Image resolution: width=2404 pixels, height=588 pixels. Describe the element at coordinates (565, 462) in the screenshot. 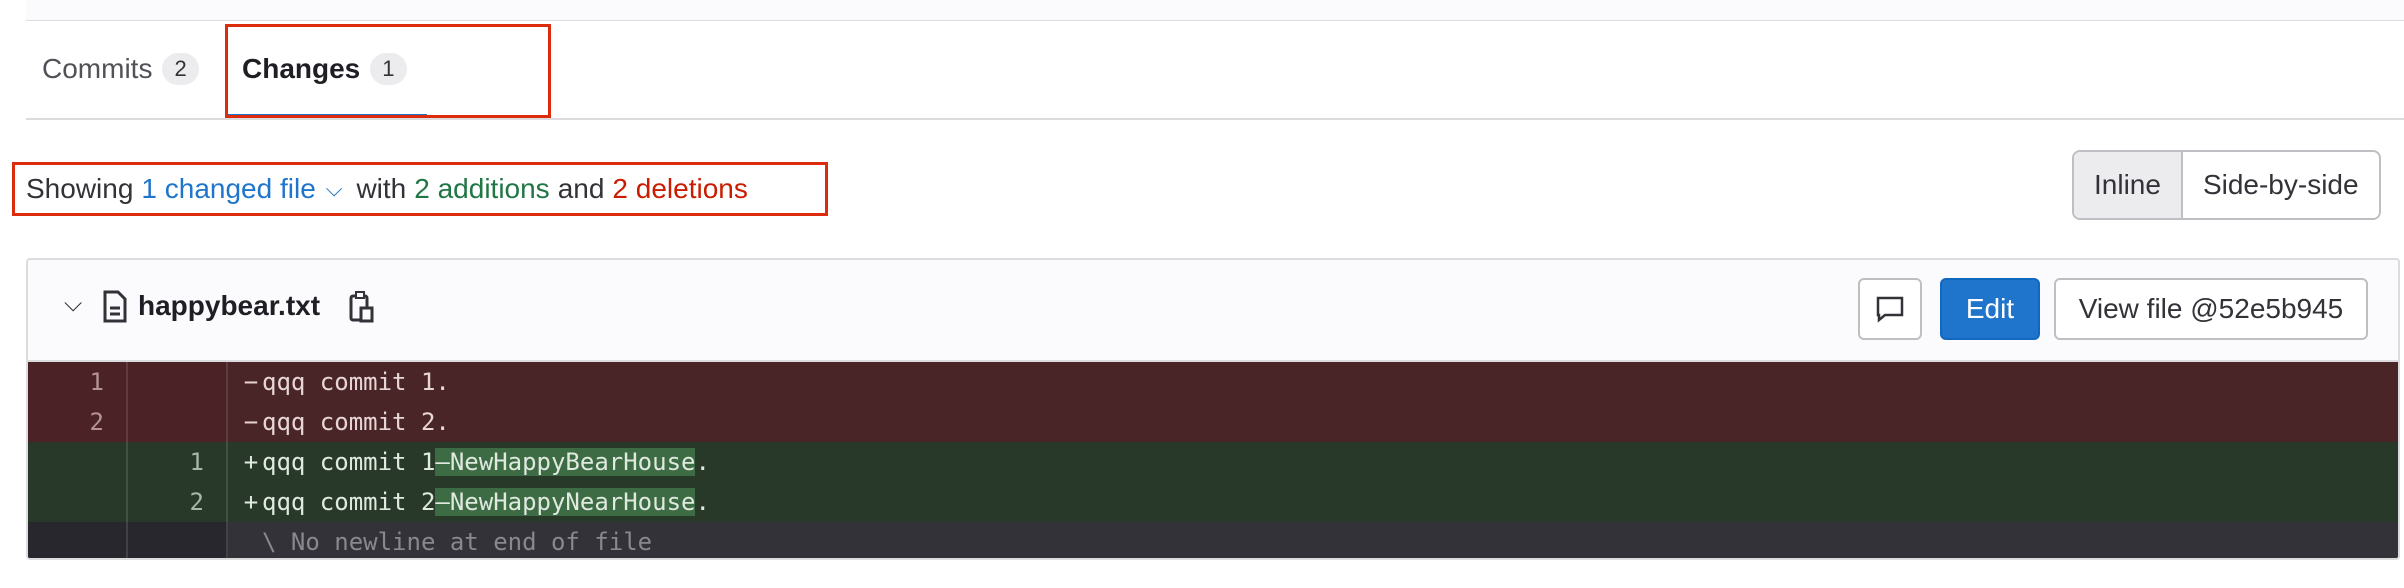

I see `diff-code-highlight: —NewHappyBearHouse` at that location.